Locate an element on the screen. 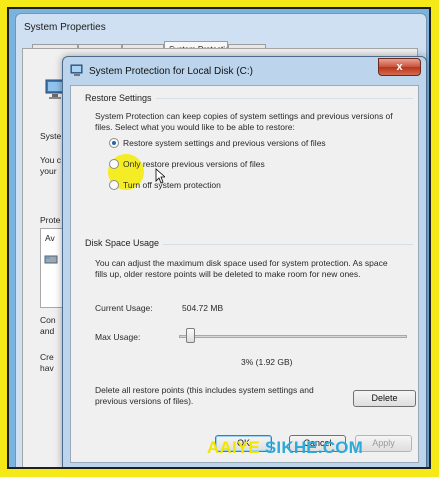  mouse-pointer-icon is located at coordinates (160, 176).